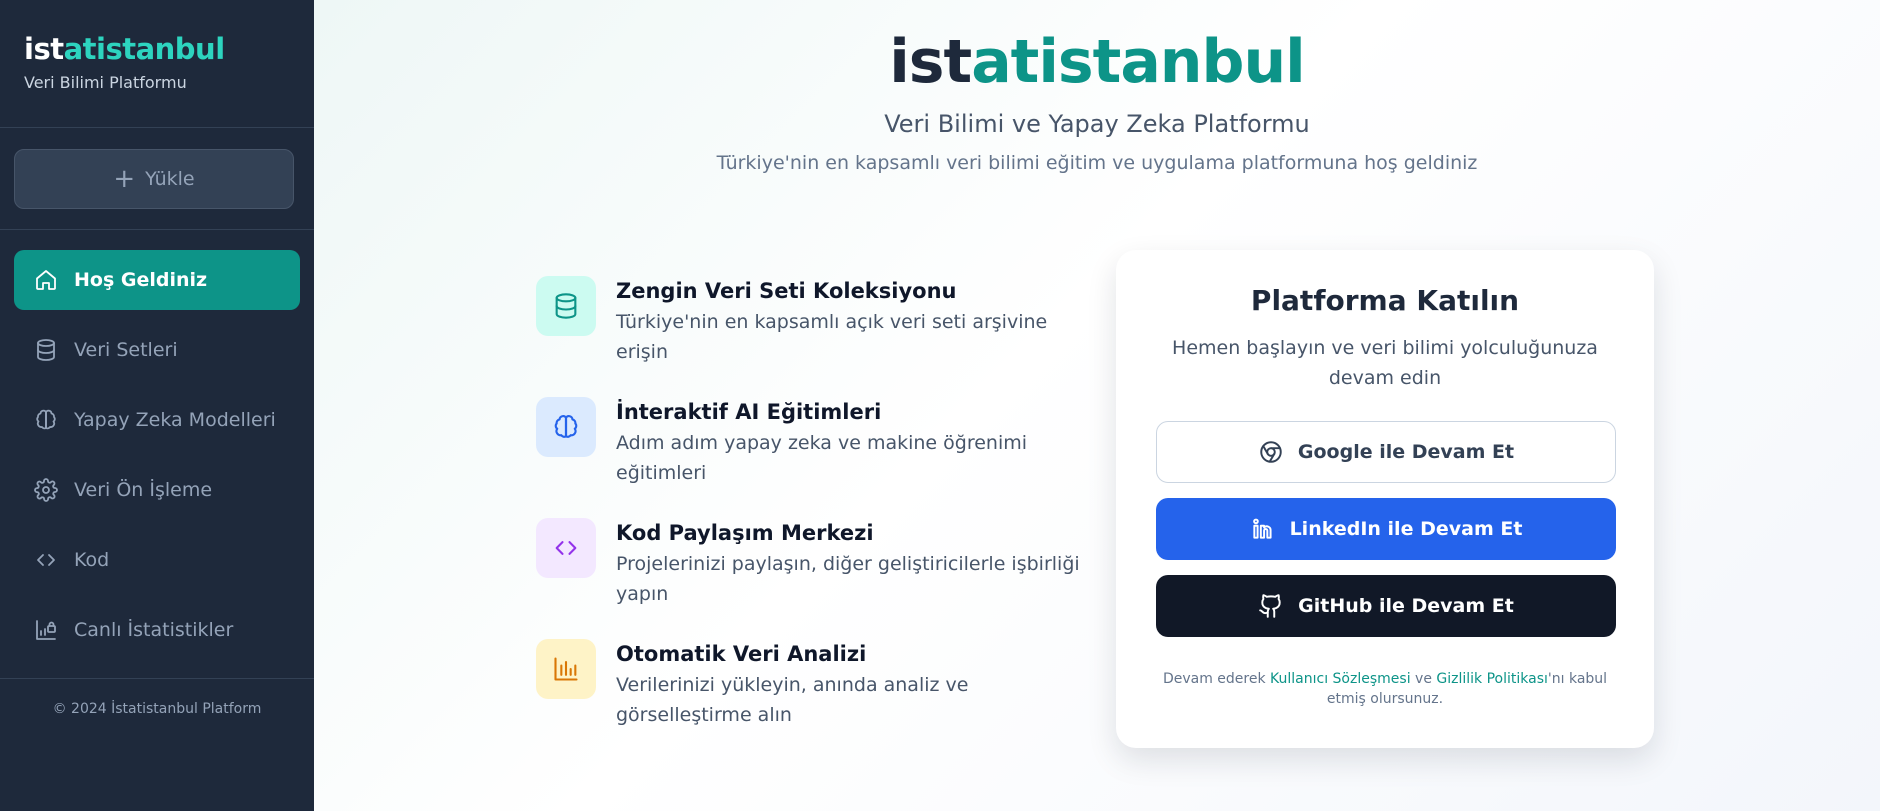 The width and height of the screenshot is (1880, 811). I want to click on google-signin-button: Google ile Devam Et, so click(1386, 452).